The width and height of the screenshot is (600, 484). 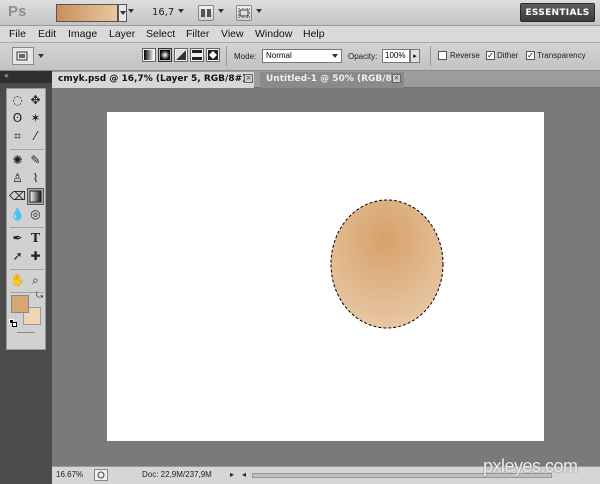 What do you see at coordinates (122, 34) in the screenshot?
I see `menu-layer: Layer` at bounding box center [122, 34].